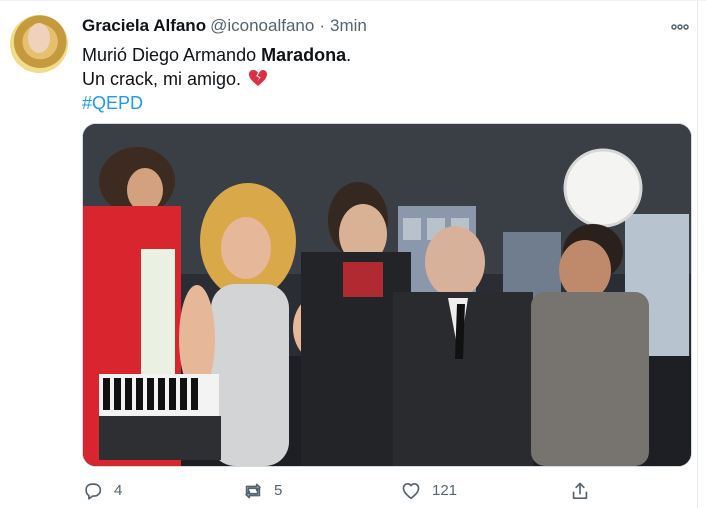  I want to click on share-icon, so click(580, 490).